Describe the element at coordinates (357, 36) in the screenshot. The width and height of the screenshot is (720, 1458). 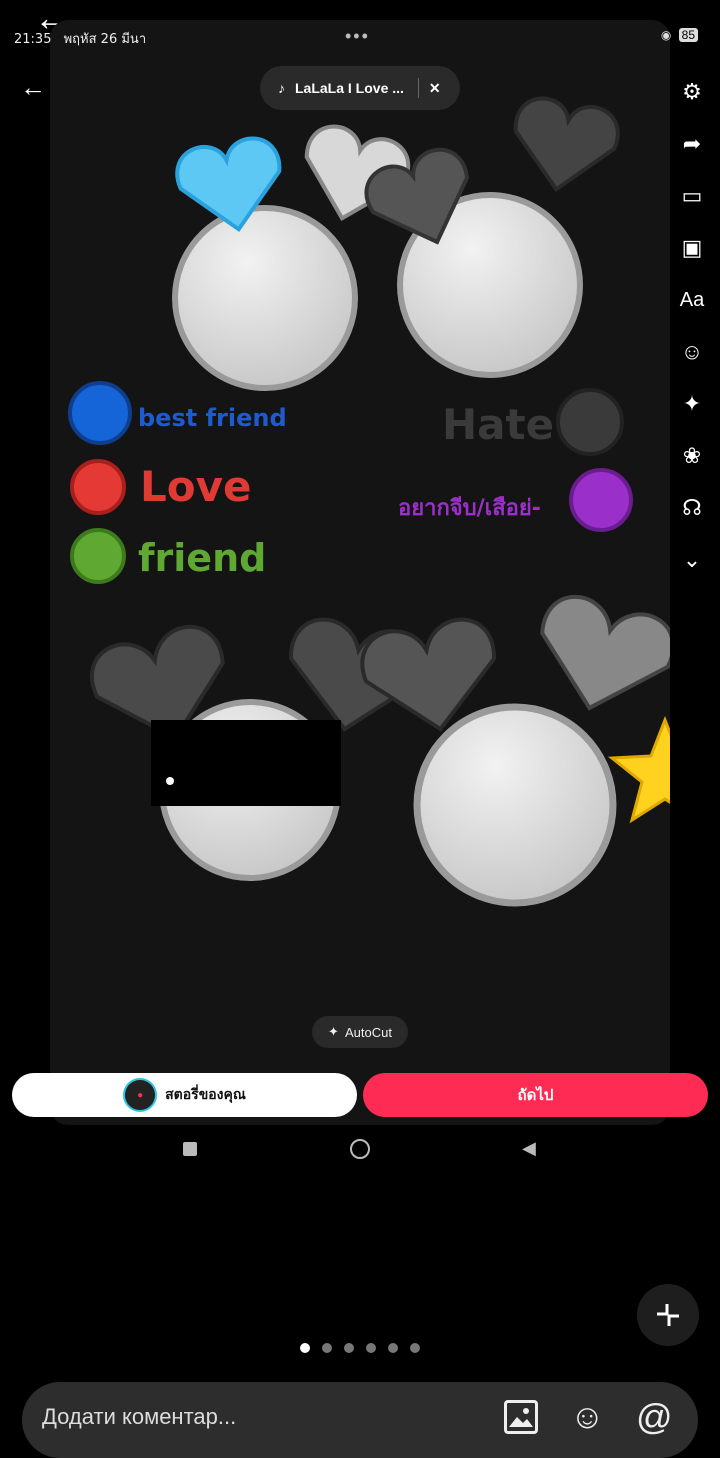
I see `more-icon: •••` at that location.